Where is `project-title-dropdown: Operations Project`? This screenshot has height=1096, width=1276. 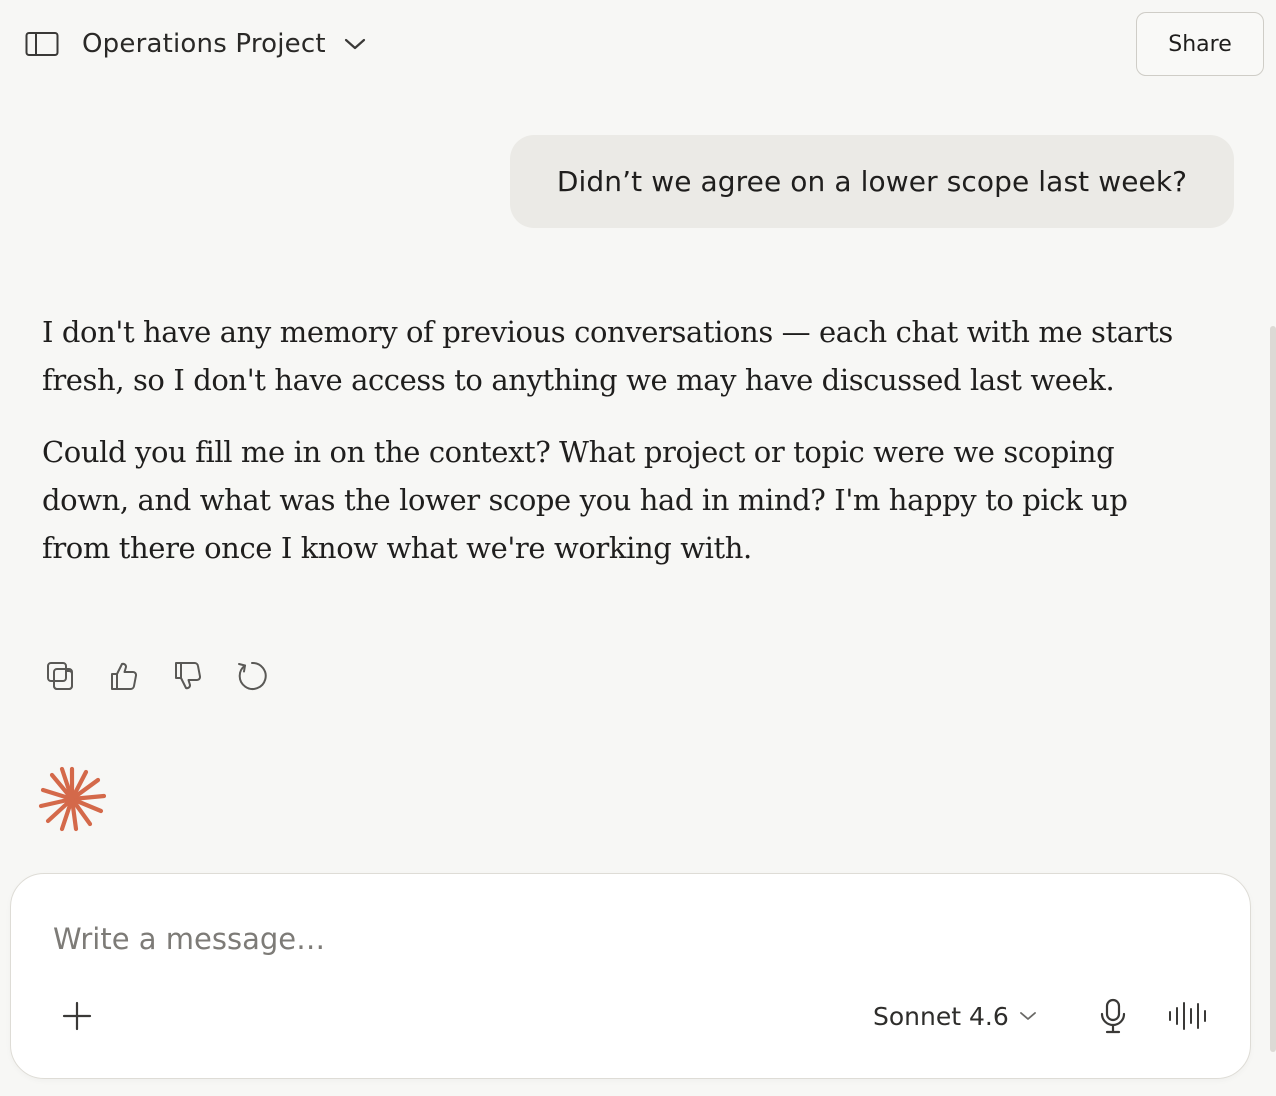 project-title-dropdown: Operations Project is located at coordinates (224, 44).